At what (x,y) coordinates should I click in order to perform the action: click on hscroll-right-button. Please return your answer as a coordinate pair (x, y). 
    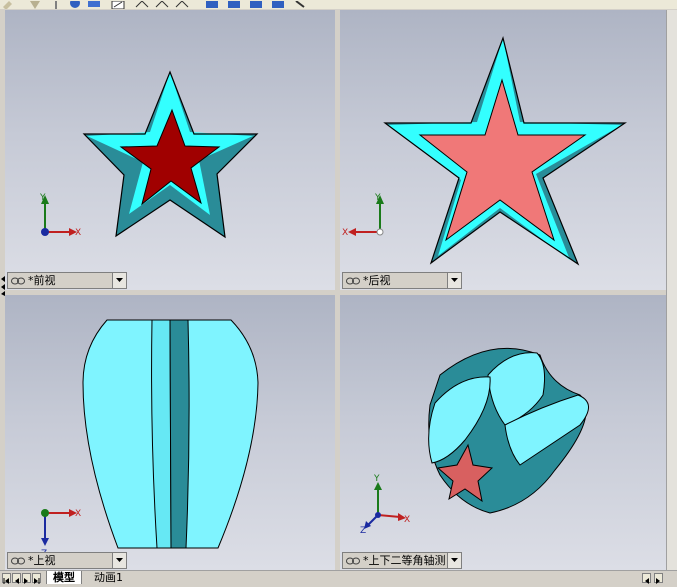
    Looking at the image, I should click on (658, 578).